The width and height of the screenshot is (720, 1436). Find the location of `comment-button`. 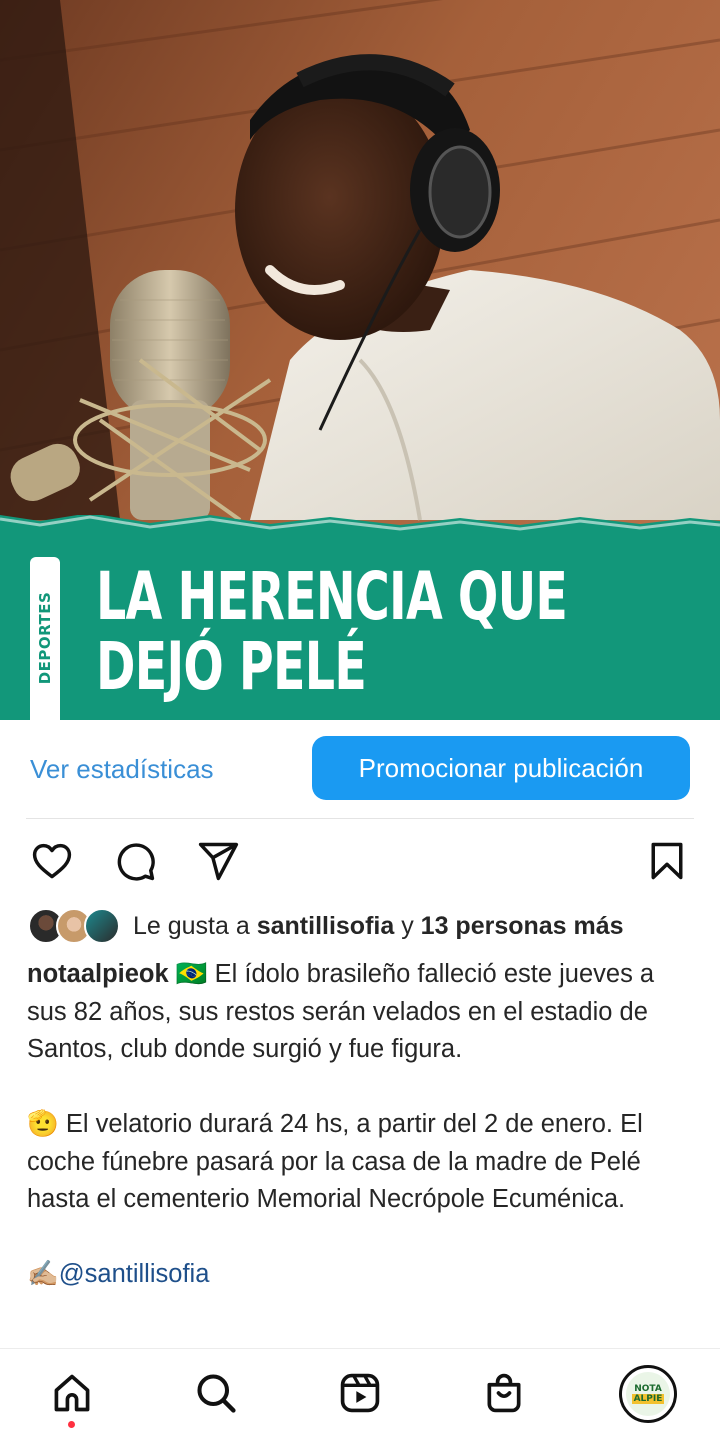

comment-button is located at coordinates (135, 861).